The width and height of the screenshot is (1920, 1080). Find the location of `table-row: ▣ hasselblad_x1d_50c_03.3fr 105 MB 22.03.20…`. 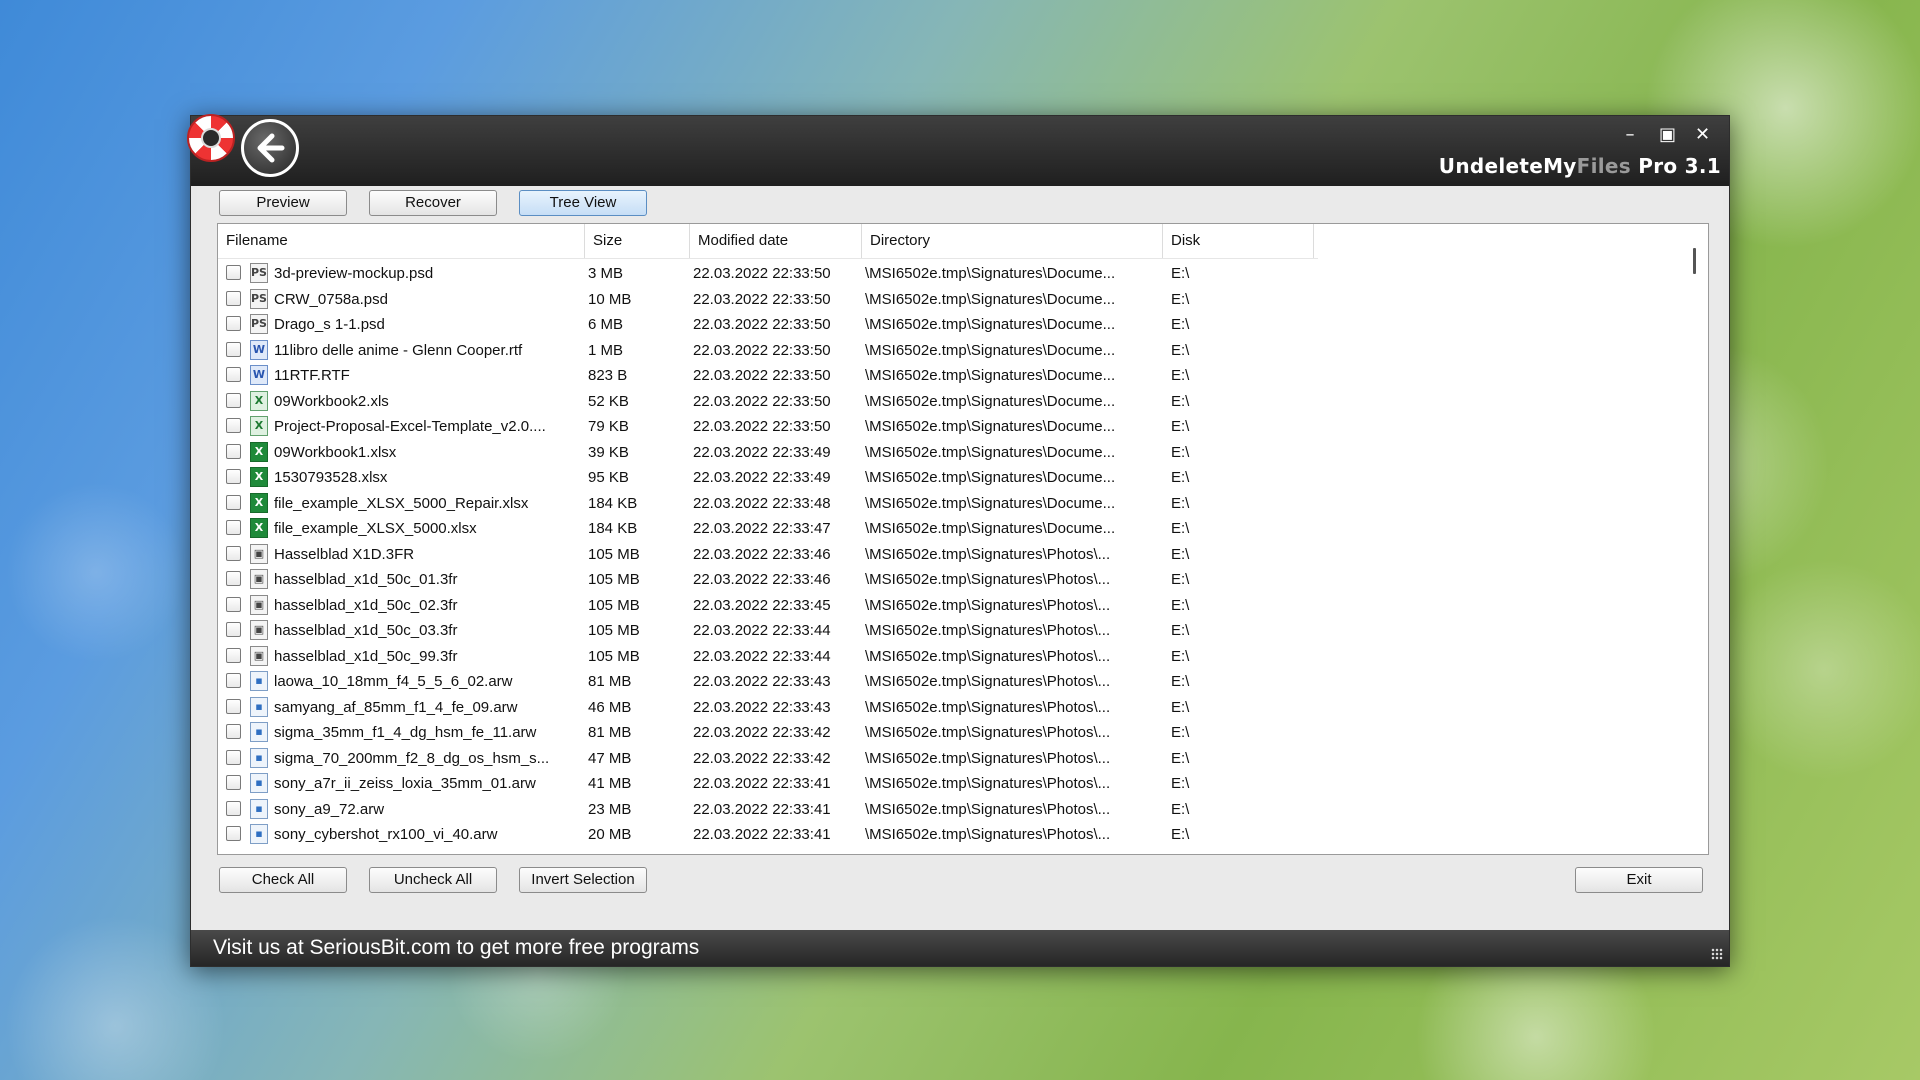

table-row: ▣ hasselblad_x1d_50c_03.3fr 105 MB 22.03.20… is located at coordinates (948, 631).